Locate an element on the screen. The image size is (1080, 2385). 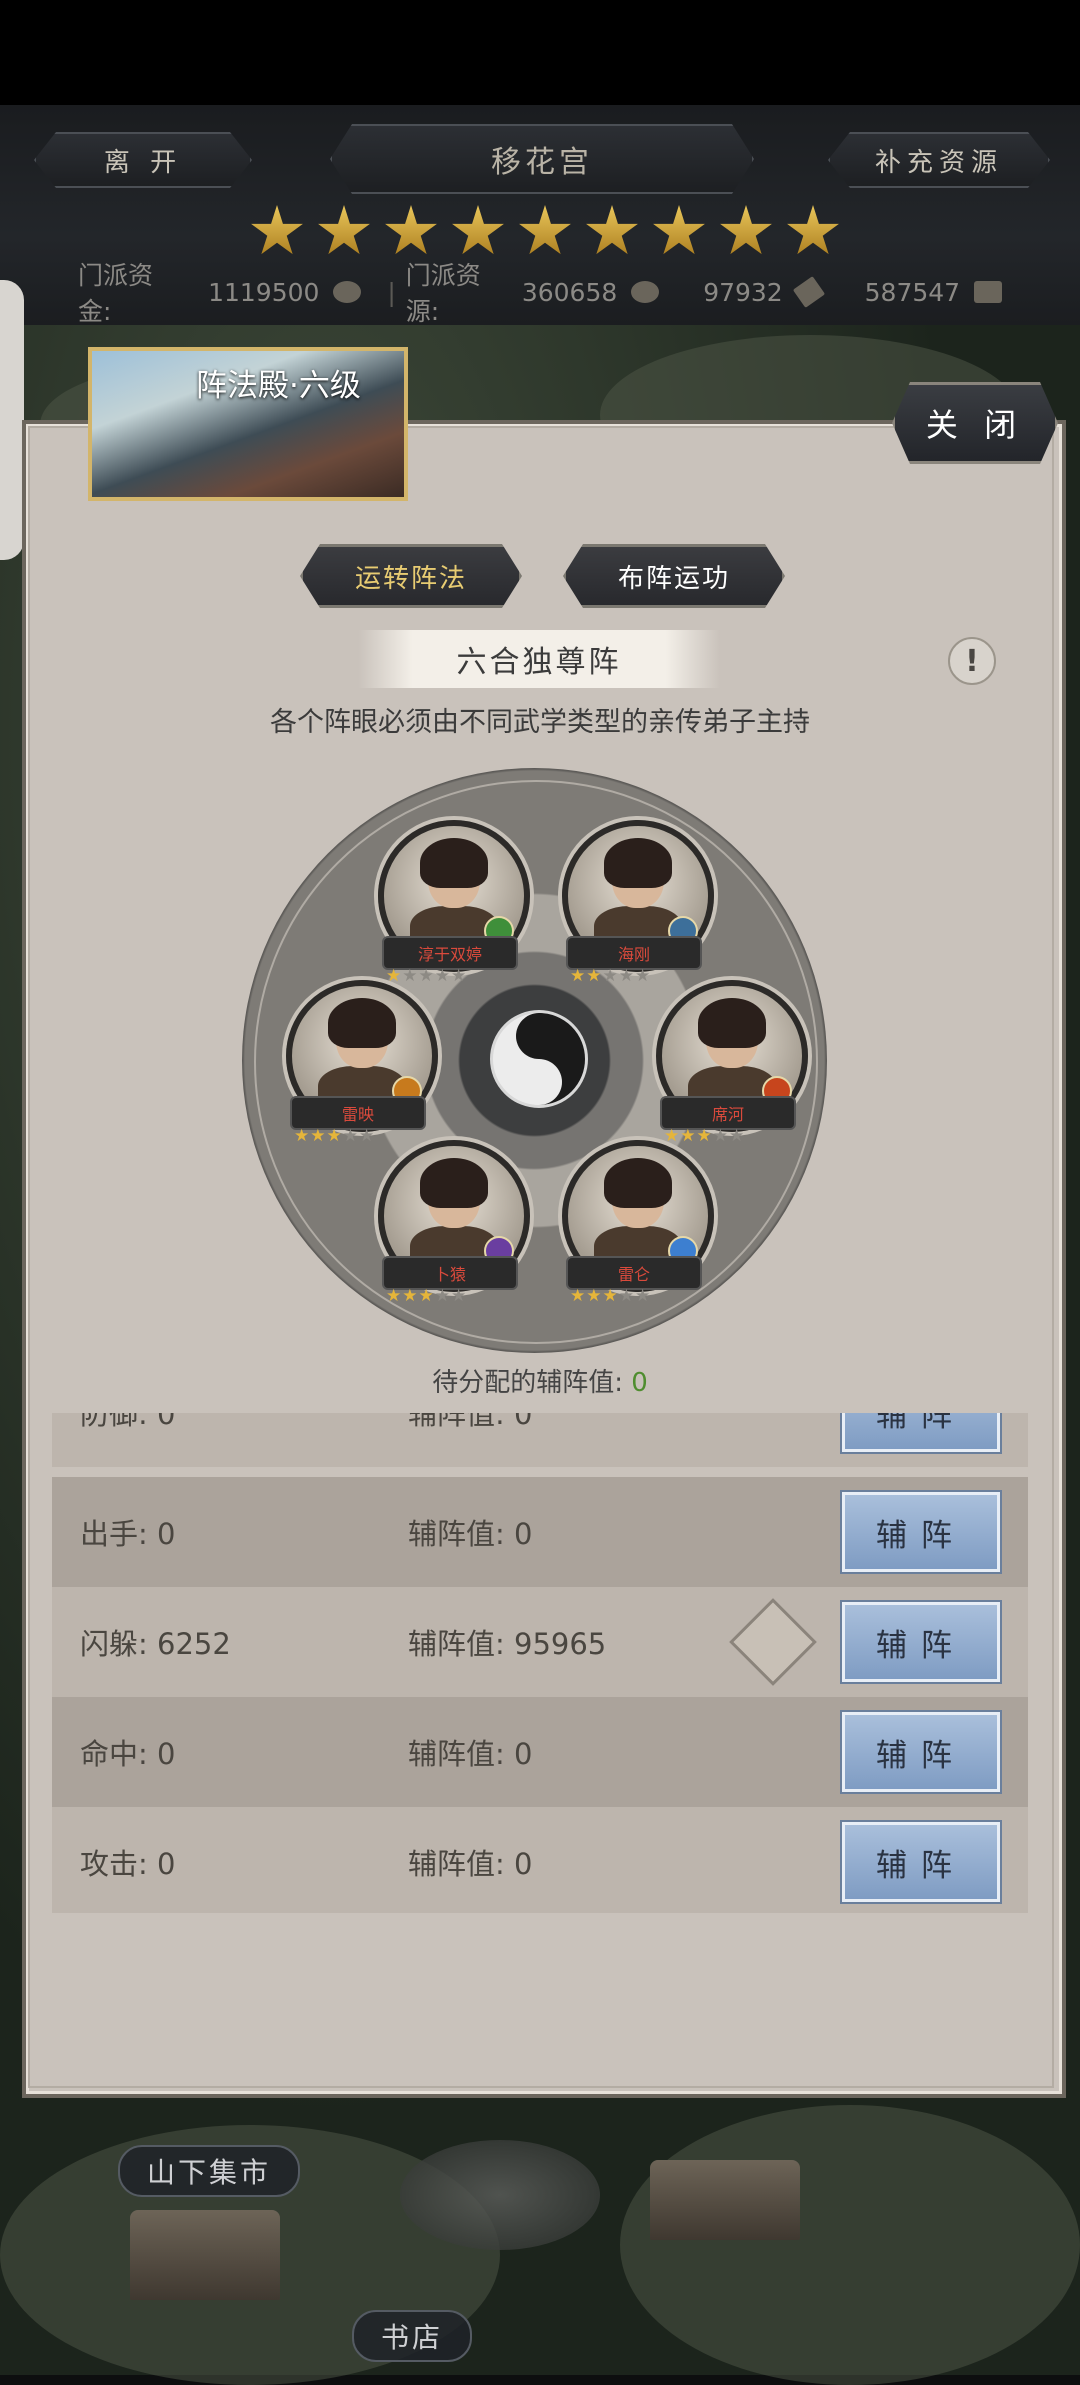
bookstore-label: 书店 is located at coordinates (412, 2336).